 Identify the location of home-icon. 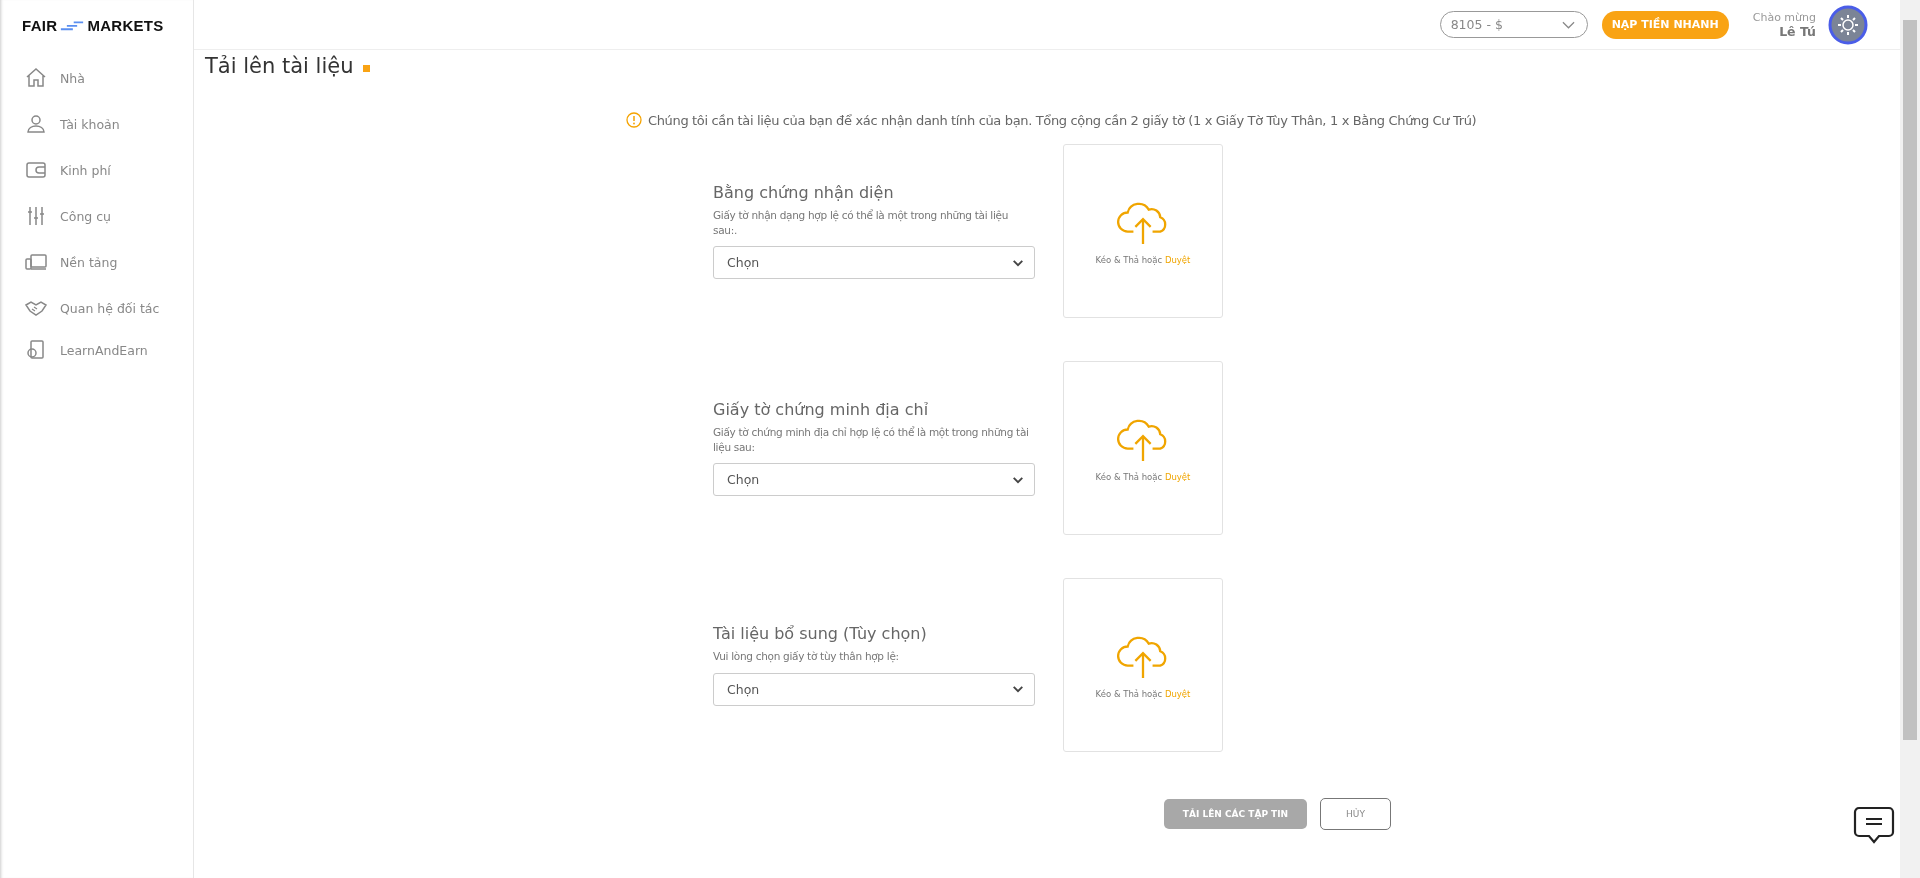
(36, 78).